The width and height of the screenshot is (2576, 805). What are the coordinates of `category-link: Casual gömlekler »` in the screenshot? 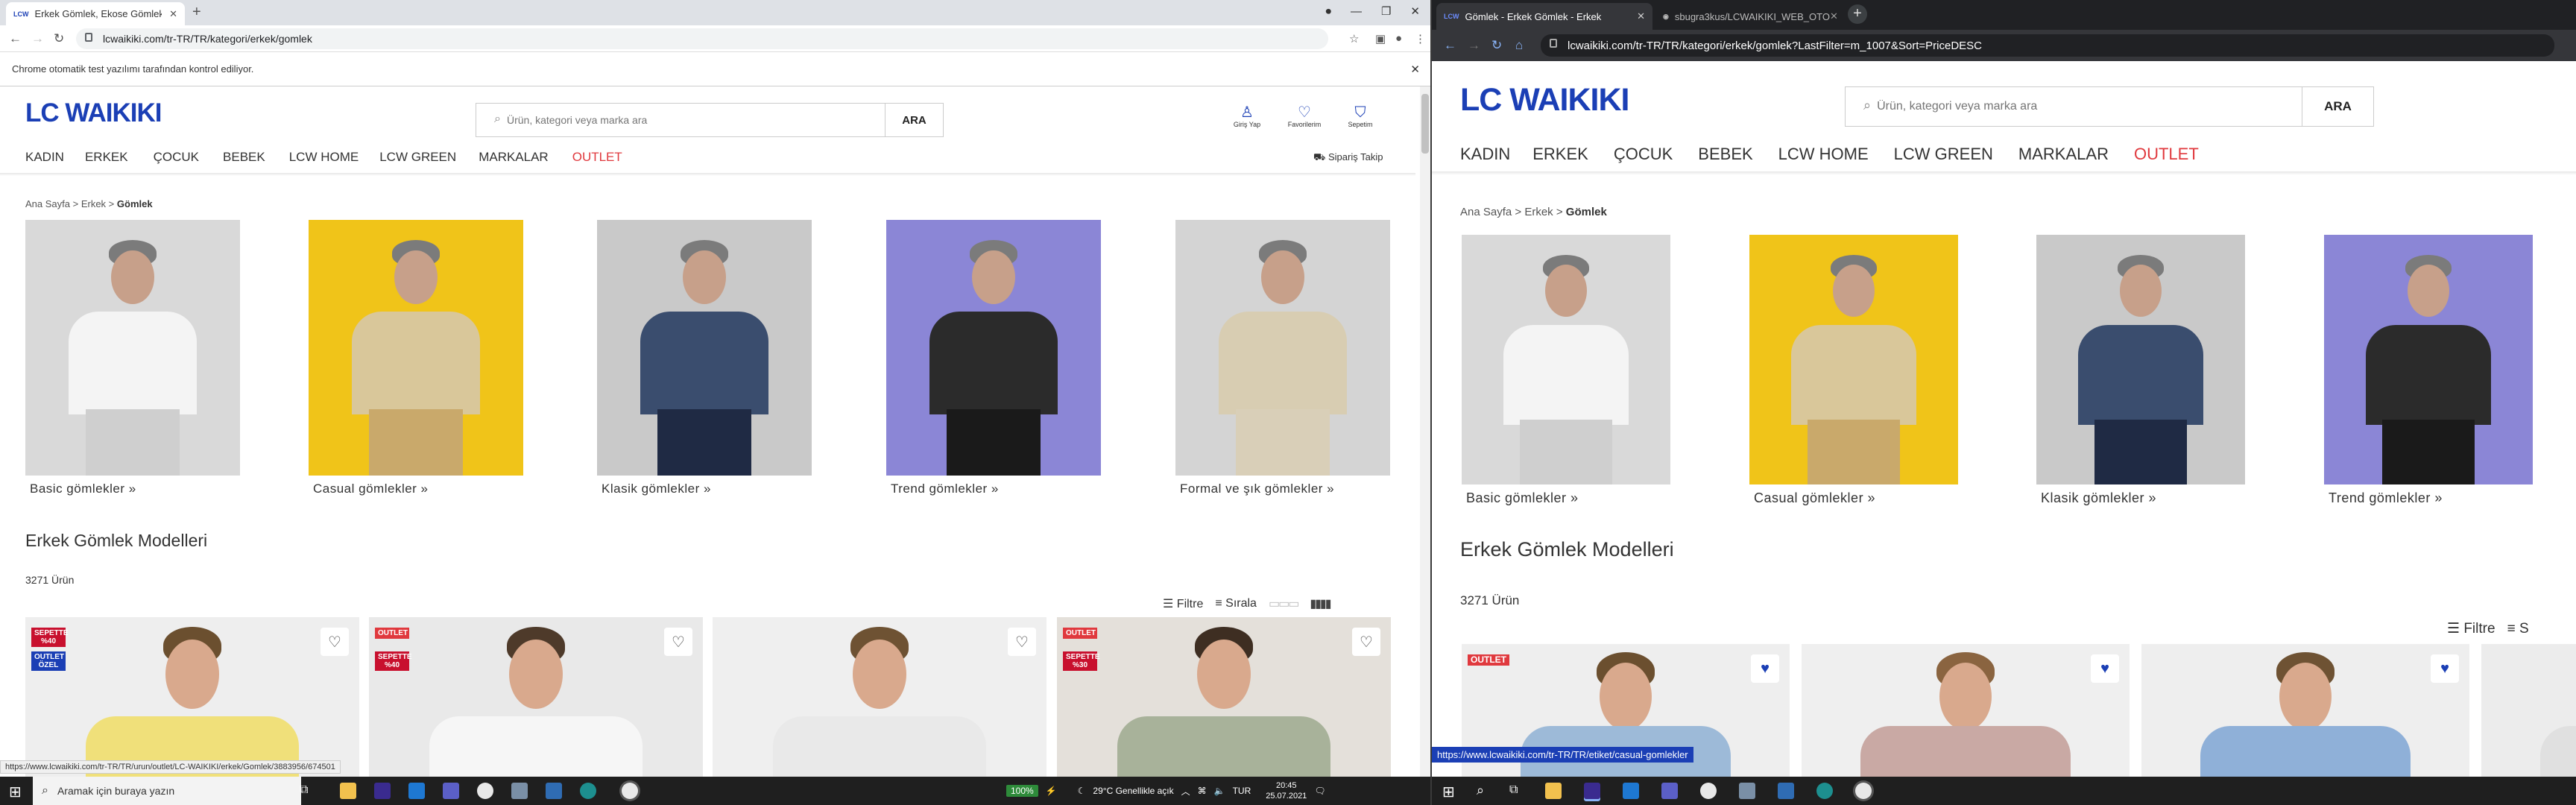 It's located at (1856, 498).